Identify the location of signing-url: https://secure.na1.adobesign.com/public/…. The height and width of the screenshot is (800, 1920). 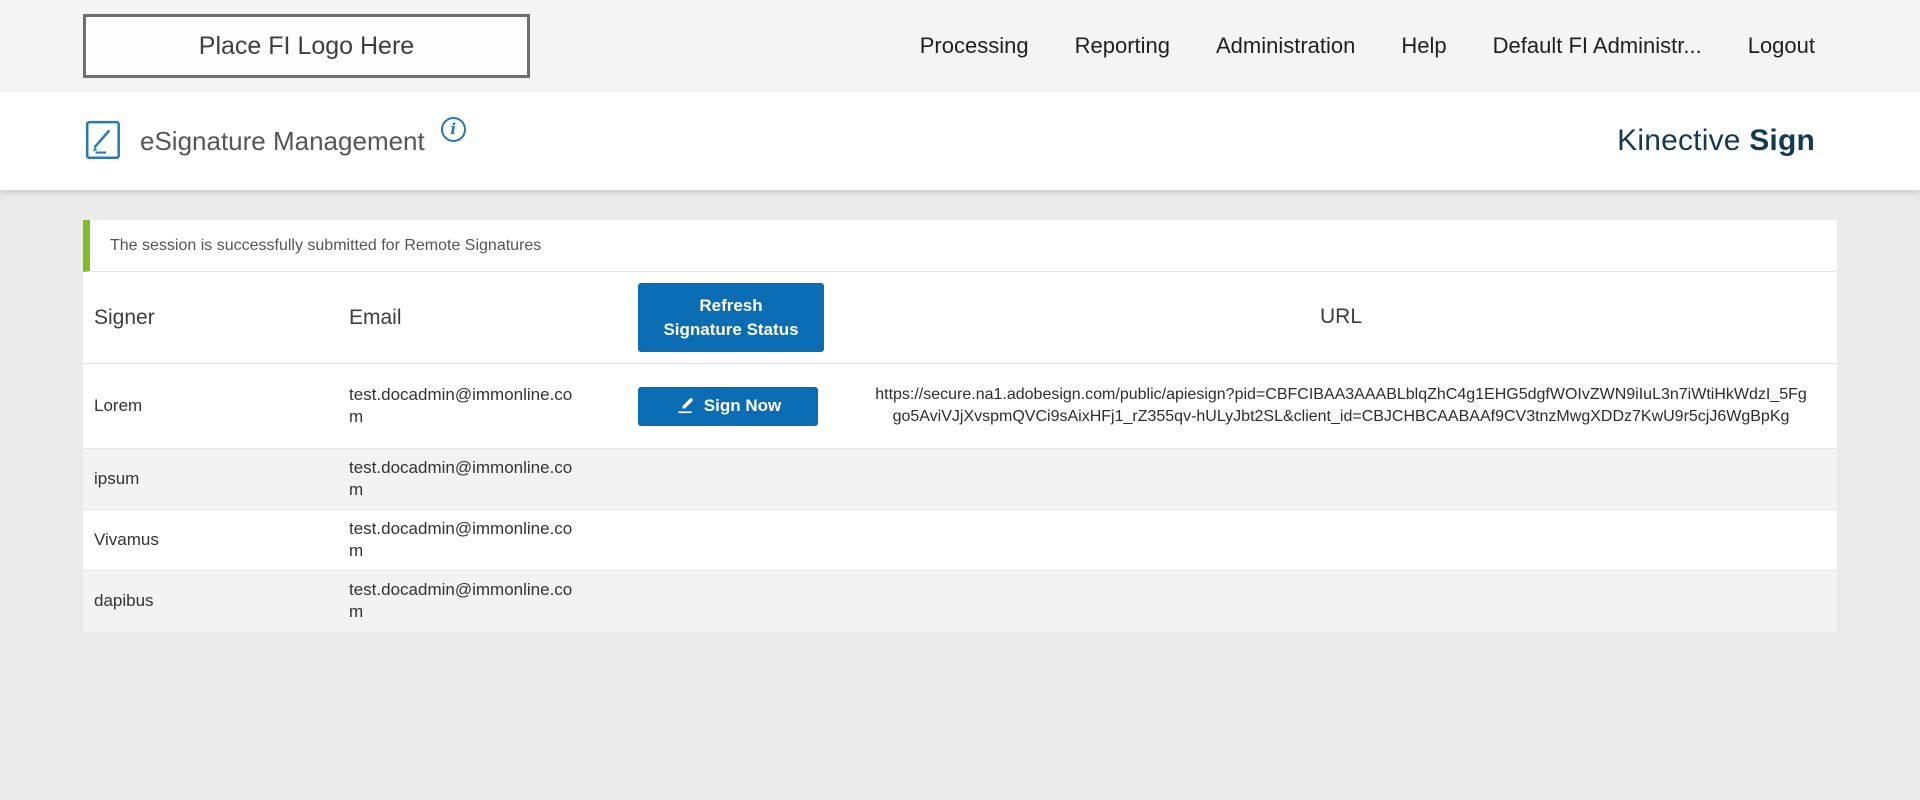
(1341, 405).